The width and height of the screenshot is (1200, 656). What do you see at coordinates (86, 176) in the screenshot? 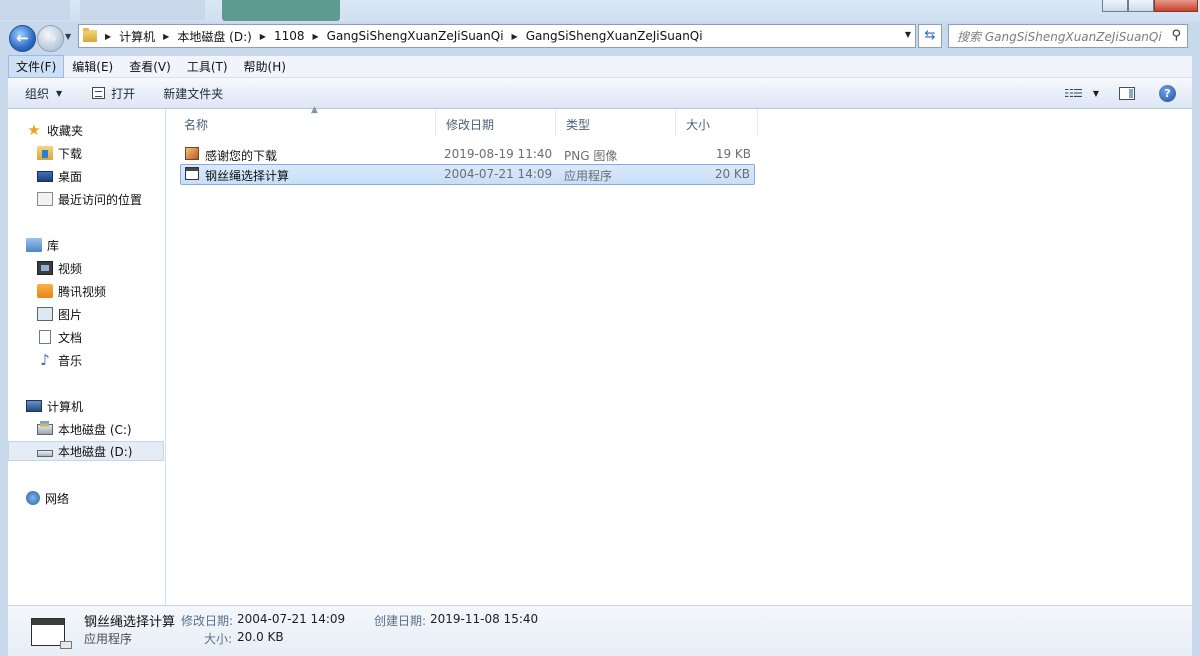
I see `sidebar-item-desktop: 桌面` at bounding box center [86, 176].